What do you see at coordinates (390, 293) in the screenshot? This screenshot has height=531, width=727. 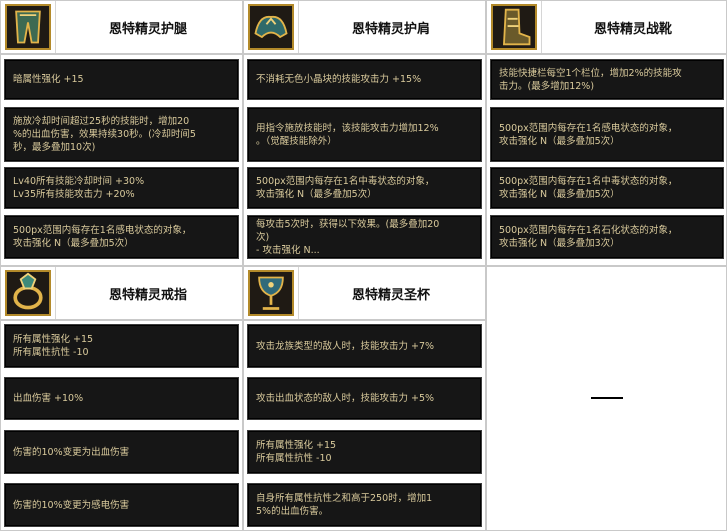 I see `item-title: 恩特精灵圣杯` at bounding box center [390, 293].